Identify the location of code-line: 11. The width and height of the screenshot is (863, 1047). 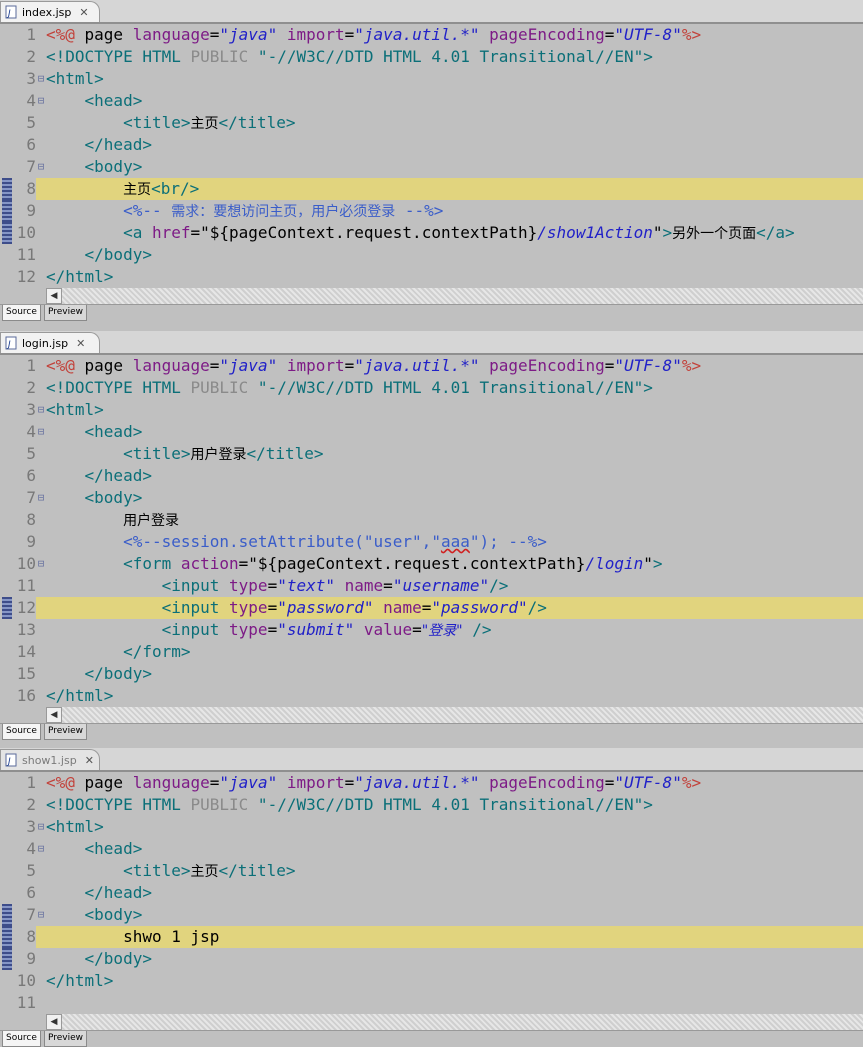
(431, 1003).